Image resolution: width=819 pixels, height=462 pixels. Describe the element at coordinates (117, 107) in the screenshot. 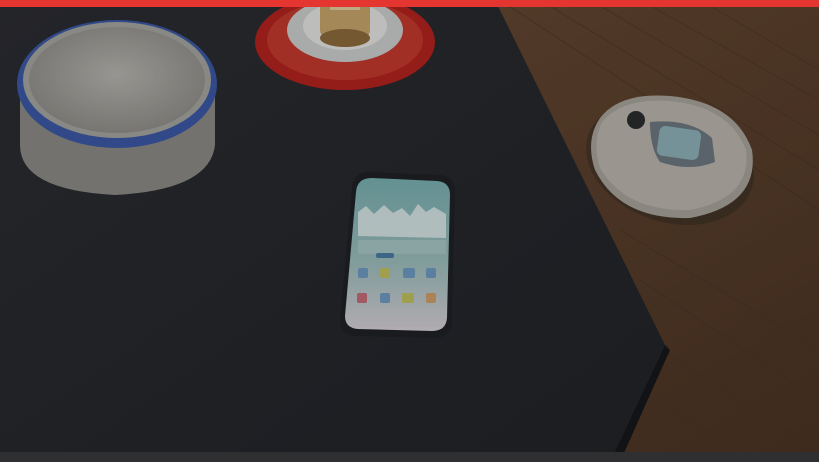

I see `smart-speaker` at that location.